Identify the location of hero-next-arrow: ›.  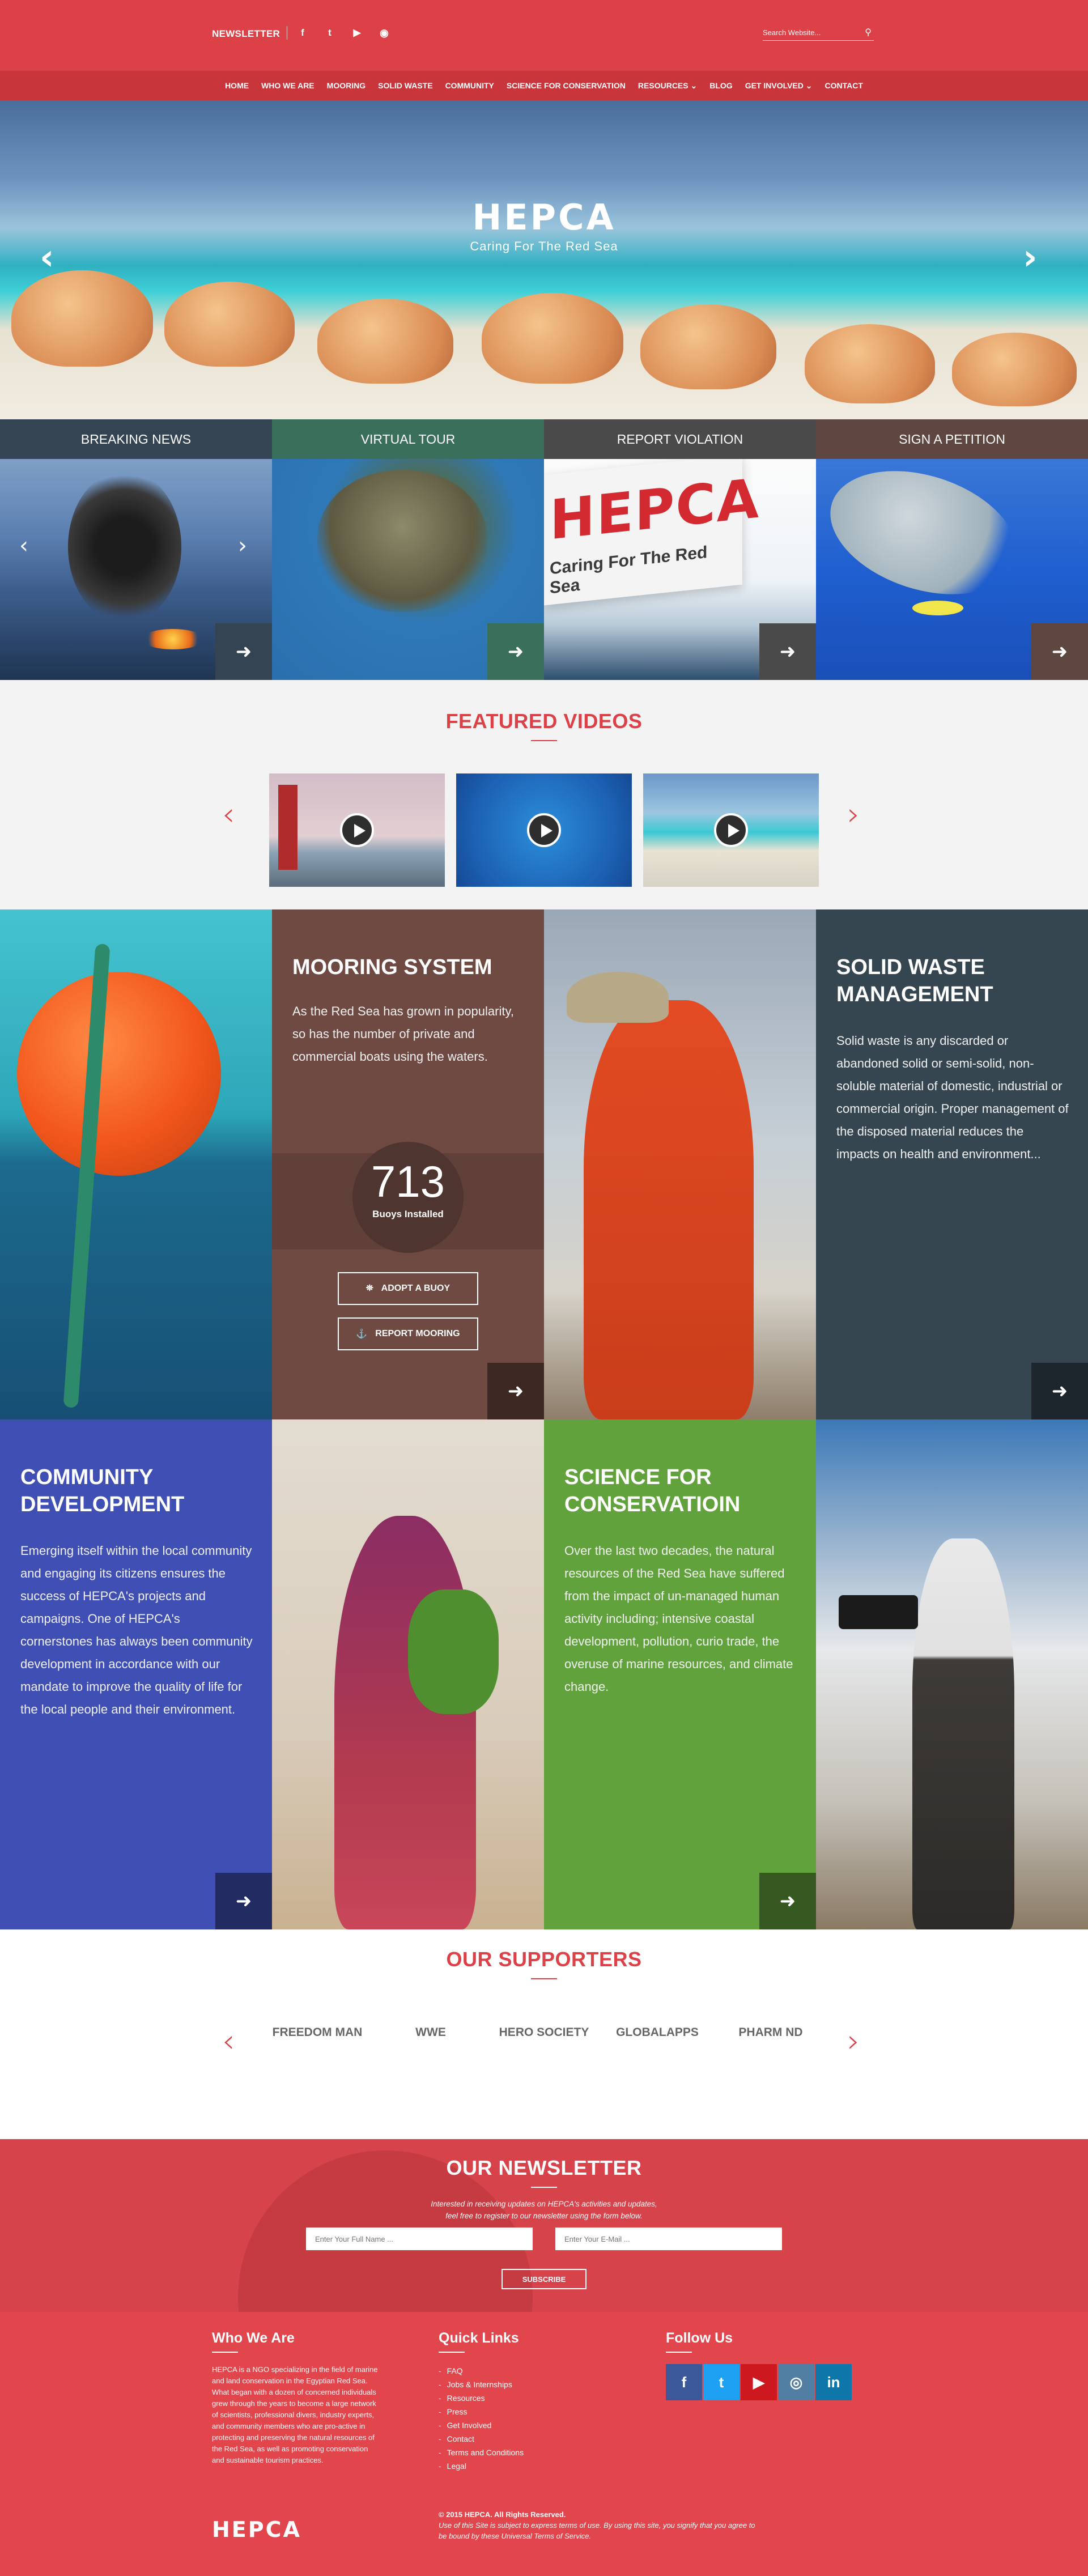
(1030, 257).